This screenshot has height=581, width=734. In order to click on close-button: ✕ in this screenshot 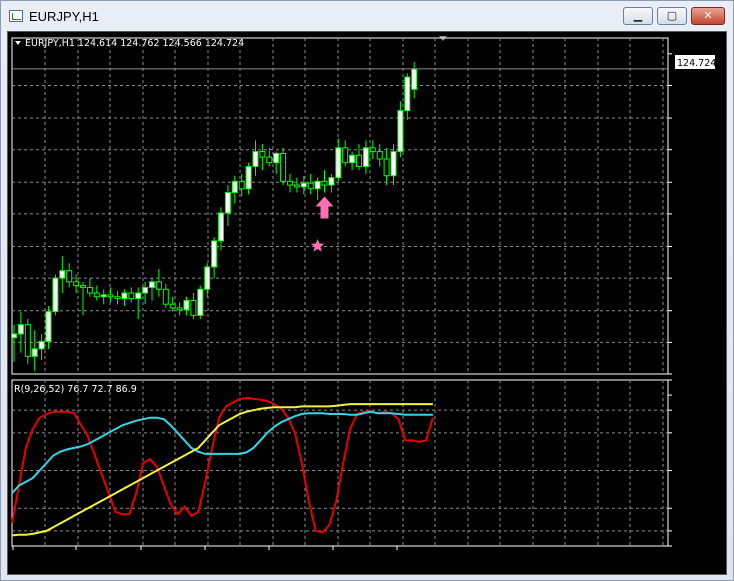, I will do `click(708, 16)`.